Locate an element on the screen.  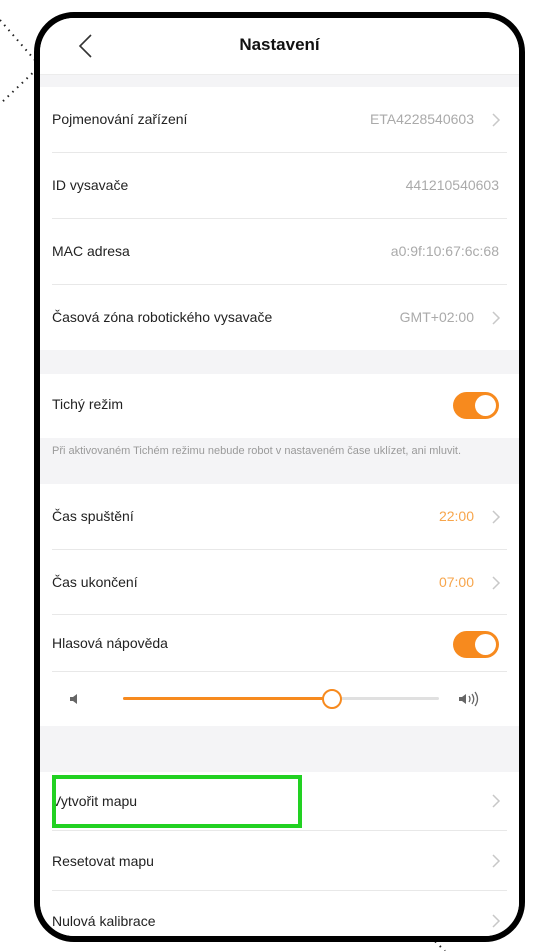
volume-slider-thumb is located at coordinates (332, 699).